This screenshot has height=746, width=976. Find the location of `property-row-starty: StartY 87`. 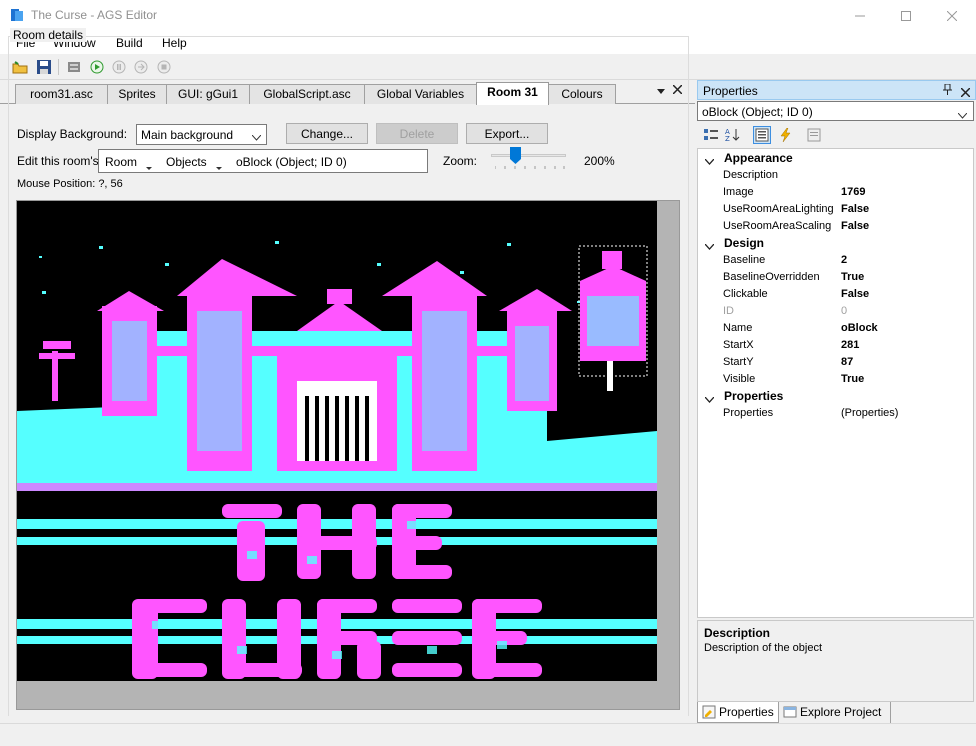

property-row-starty: StartY 87 is located at coordinates (835, 362).